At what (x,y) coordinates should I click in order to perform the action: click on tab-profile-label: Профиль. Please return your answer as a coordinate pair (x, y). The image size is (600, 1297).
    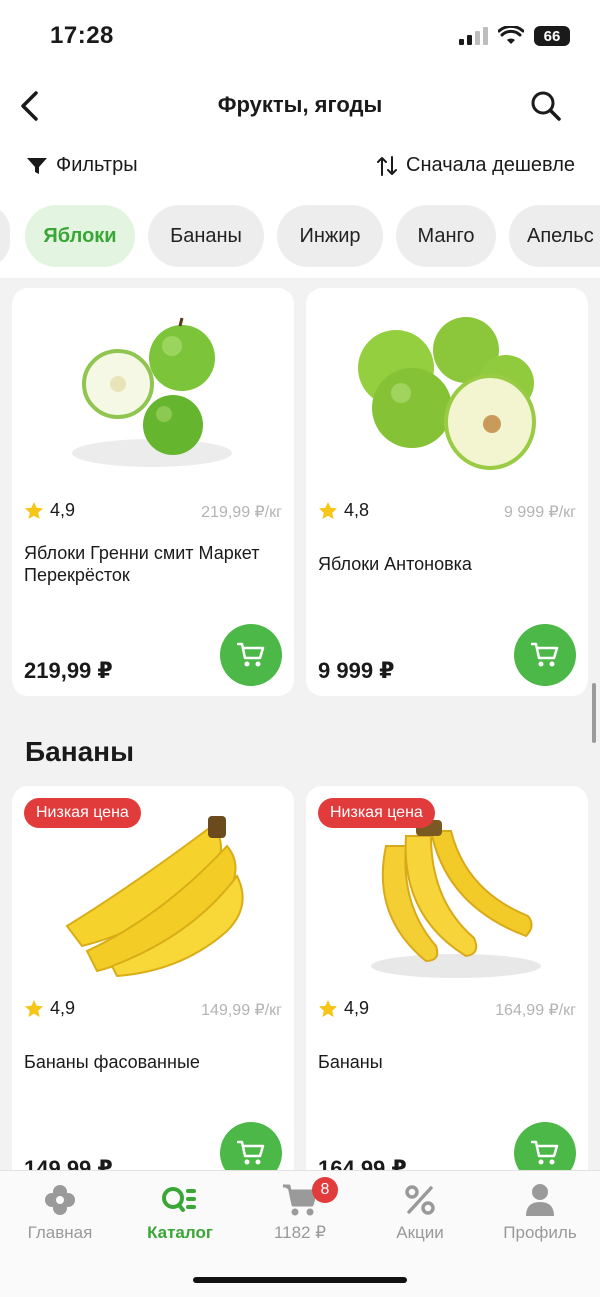
    Looking at the image, I should click on (540, 1232).